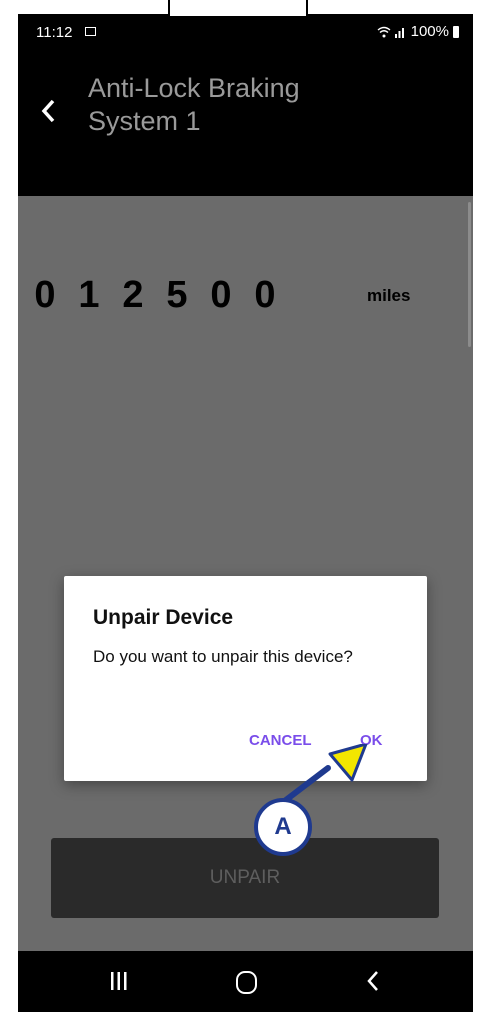 The image size is (479, 1012). I want to click on dialog-title: Unpair Device, so click(163, 617).